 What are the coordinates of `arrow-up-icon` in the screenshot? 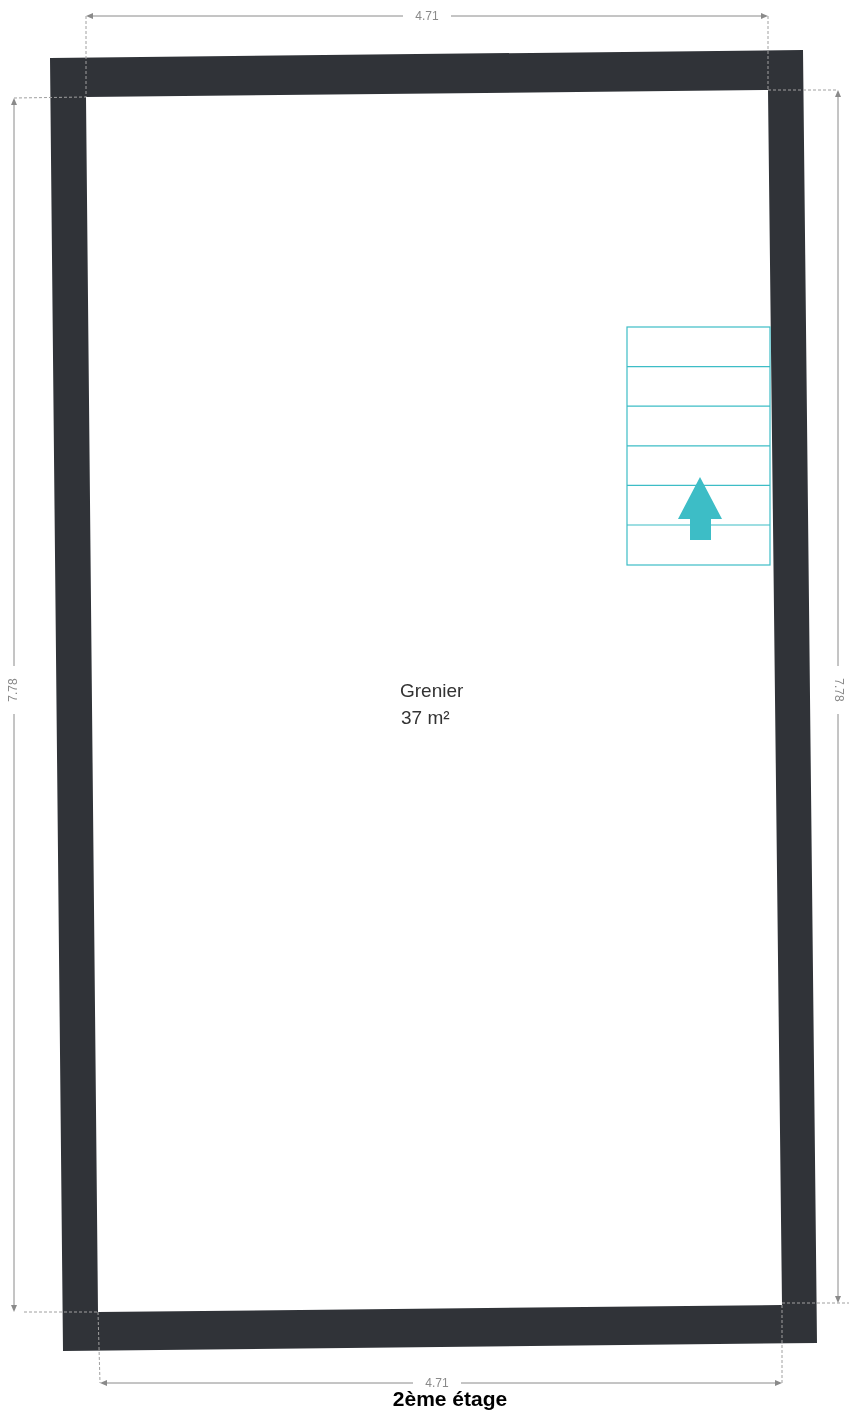 It's located at (700, 508).